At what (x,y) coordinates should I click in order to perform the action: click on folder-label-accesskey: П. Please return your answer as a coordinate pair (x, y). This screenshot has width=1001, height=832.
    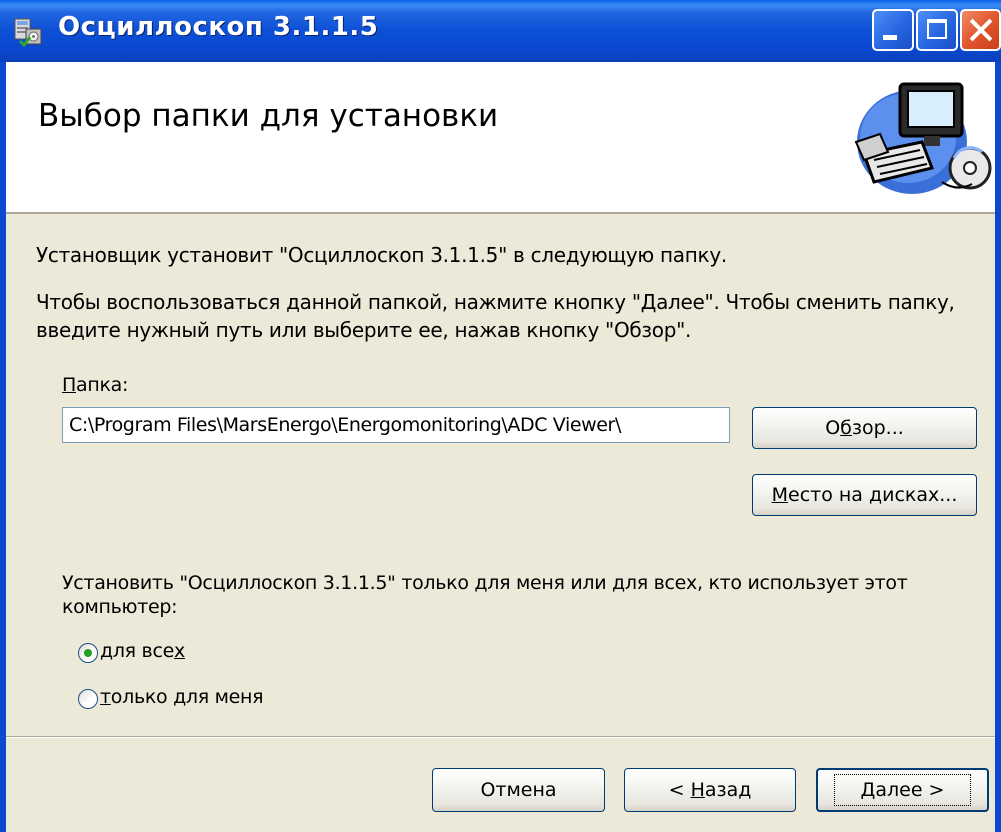
    Looking at the image, I should click on (69, 385).